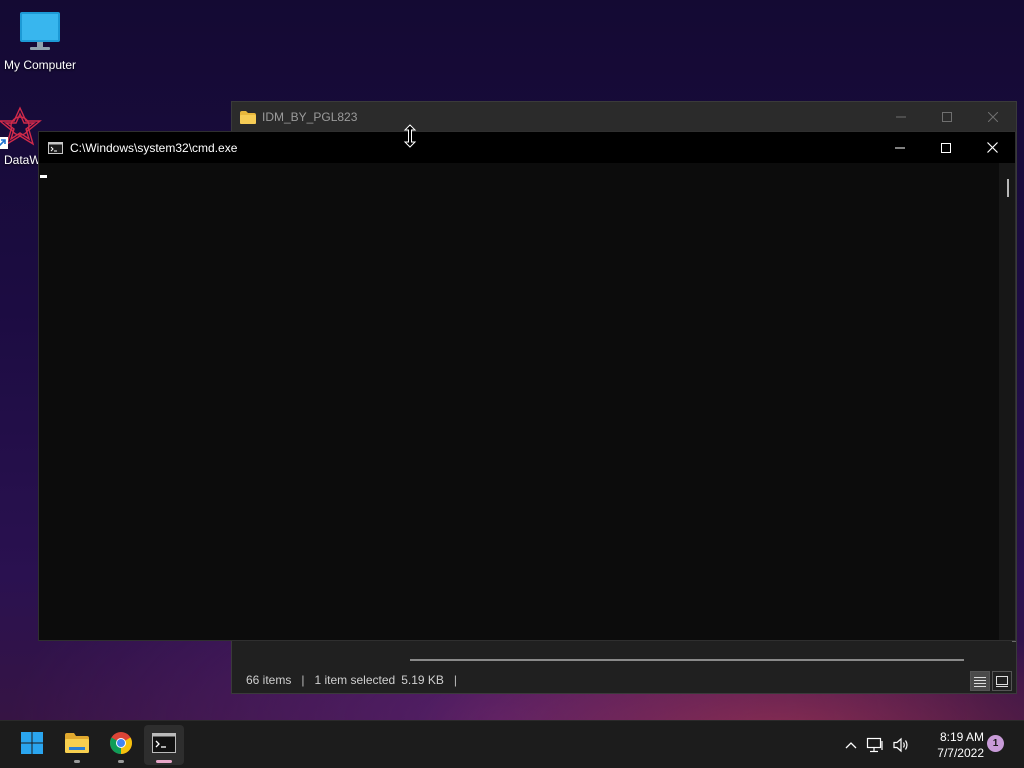 This screenshot has width=1024, height=768. I want to click on cmd-title-bar: C:\Windows\system32\cmd.exe, so click(527, 147).